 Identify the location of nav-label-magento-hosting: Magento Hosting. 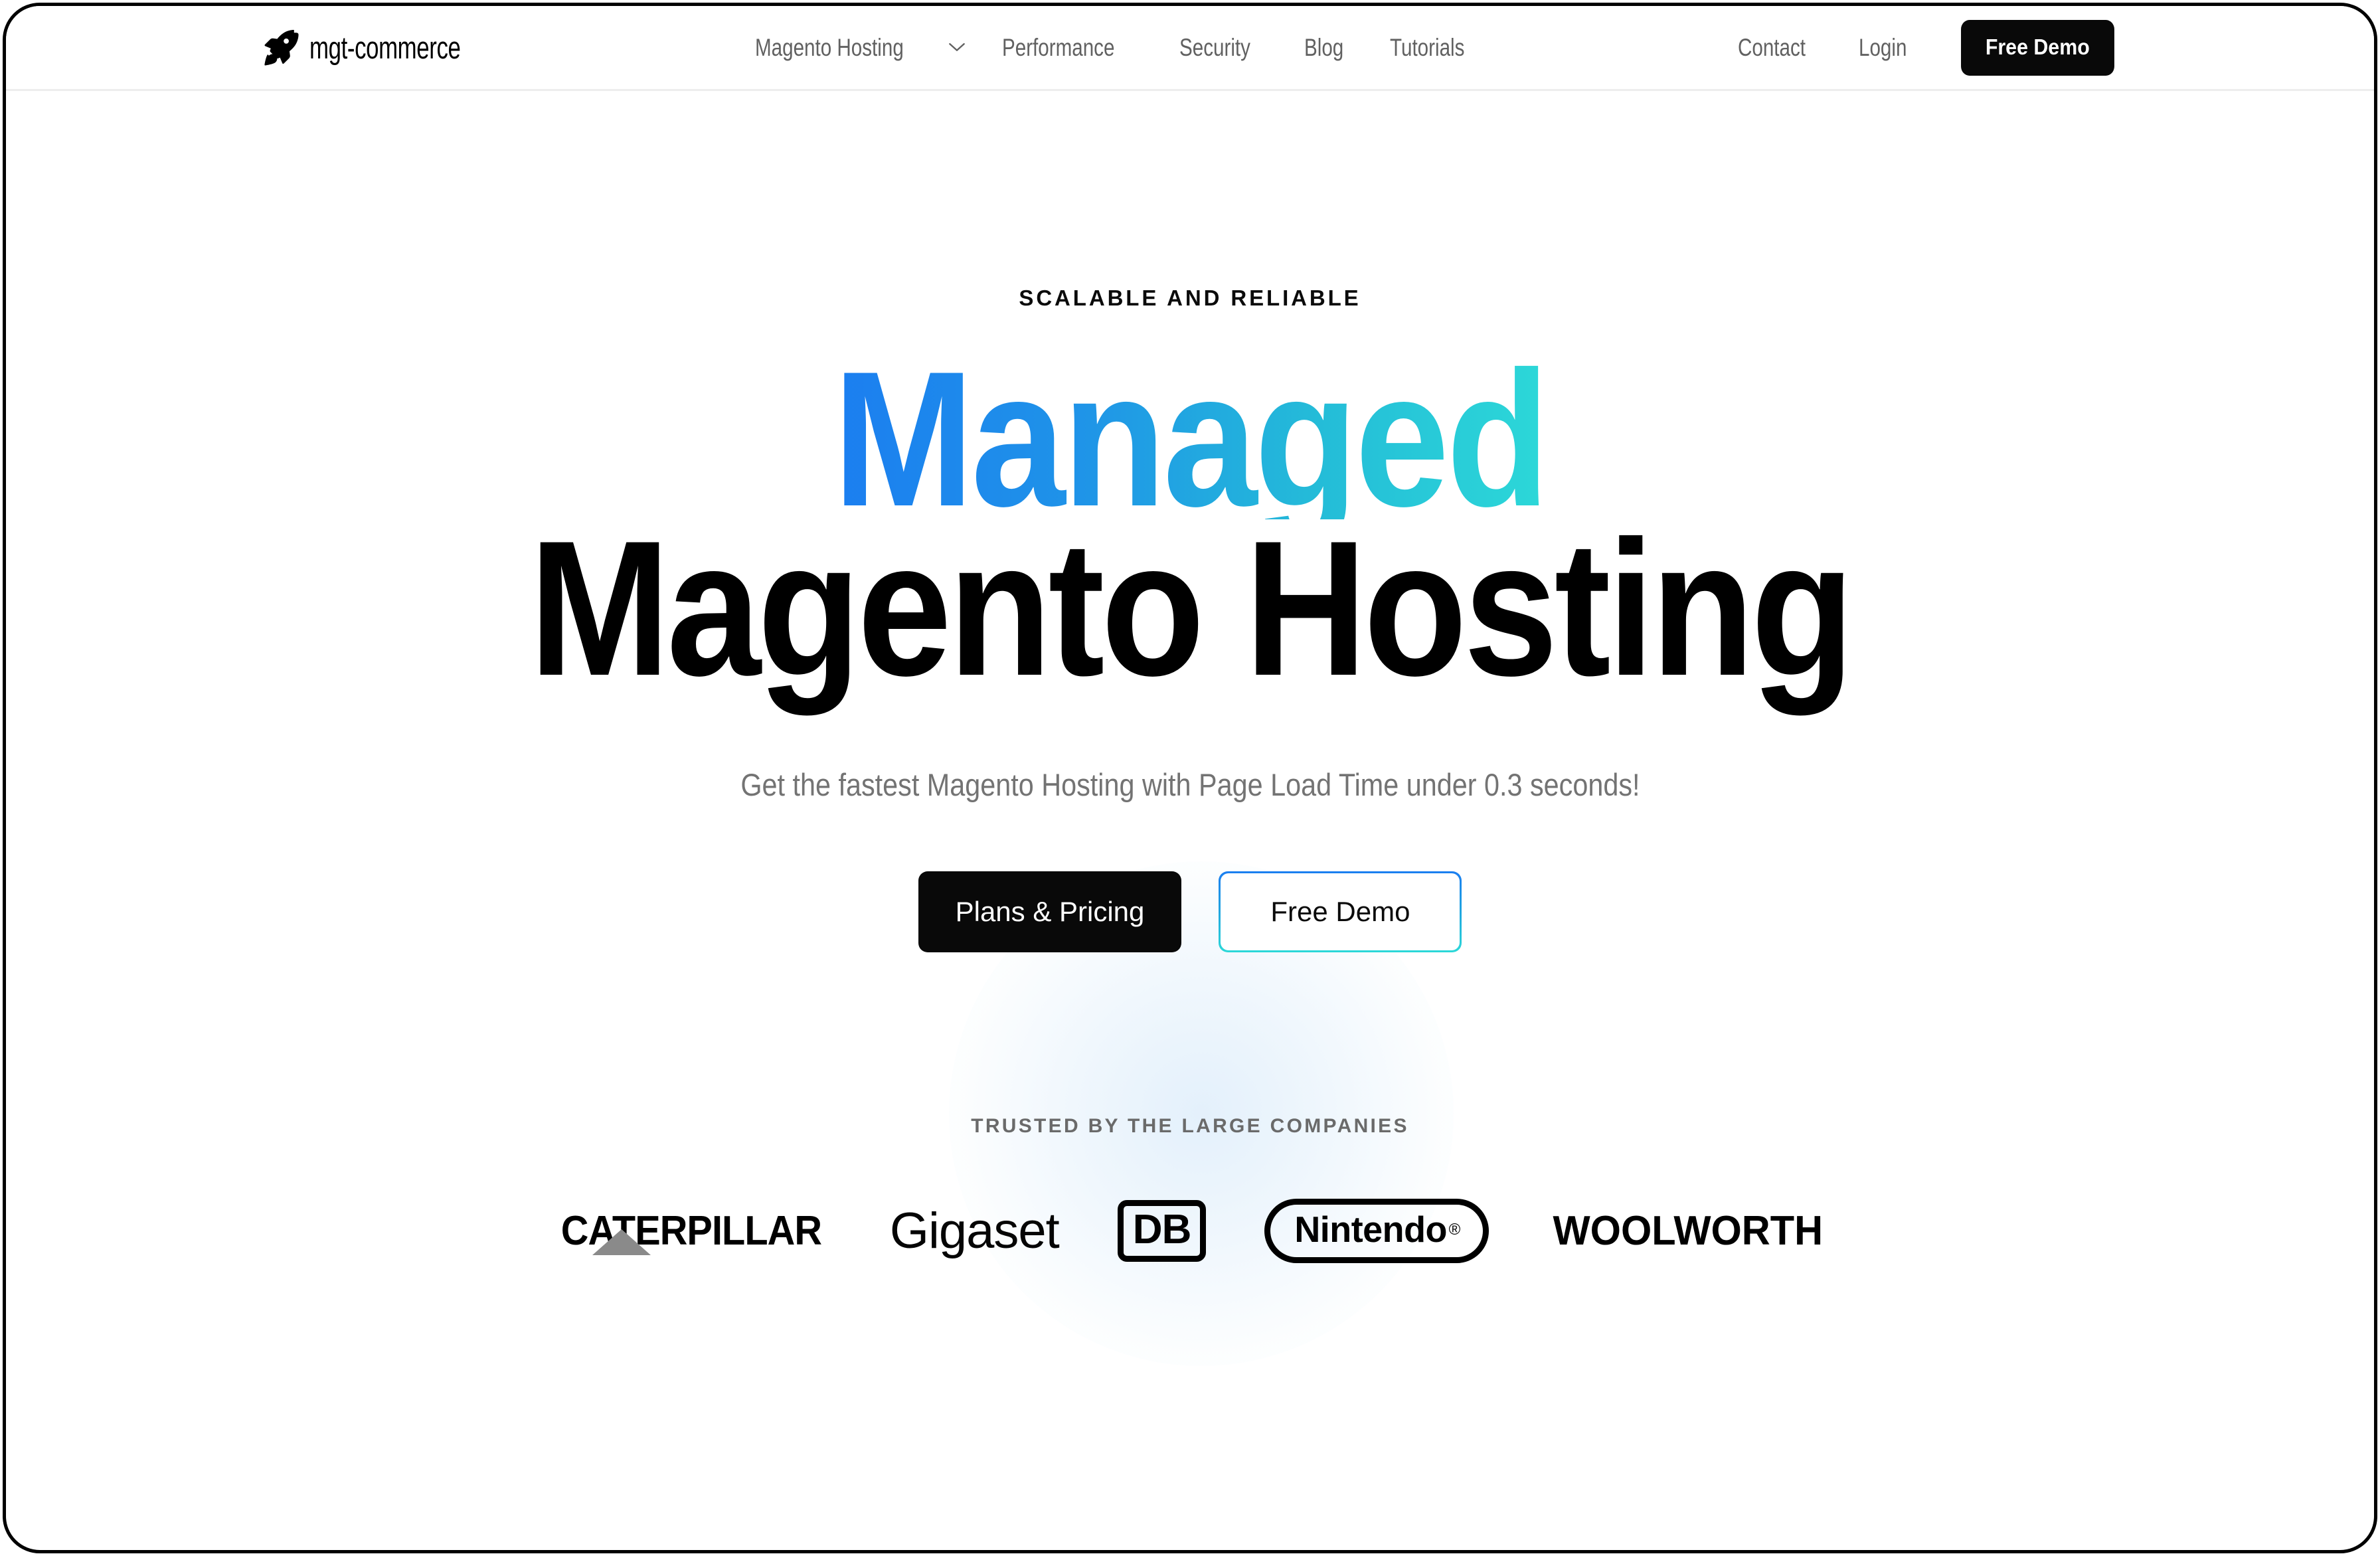
(829, 47).